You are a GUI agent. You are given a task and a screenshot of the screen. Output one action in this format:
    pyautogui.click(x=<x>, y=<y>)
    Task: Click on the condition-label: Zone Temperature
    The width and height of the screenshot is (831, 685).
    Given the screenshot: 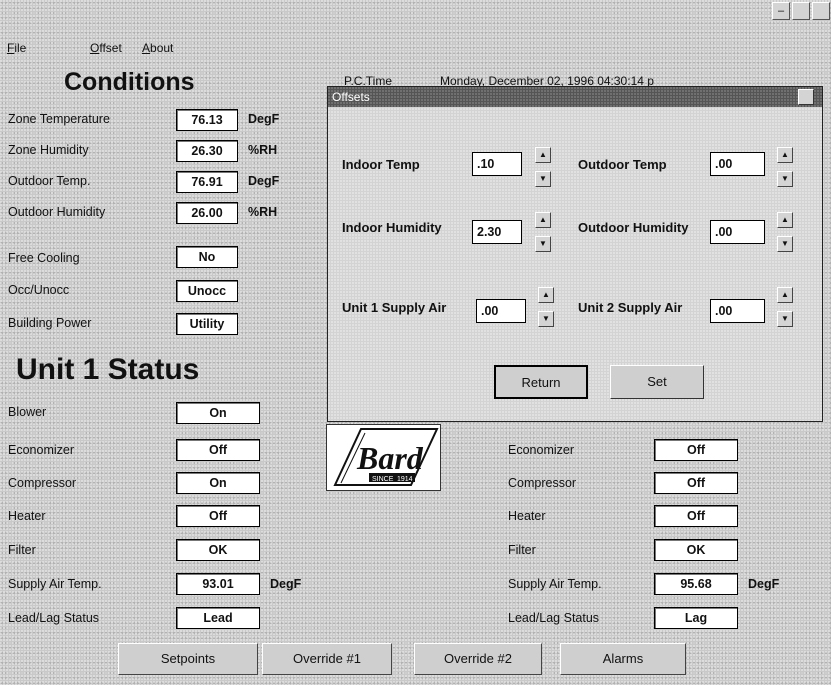 What is the action you would take?
    pyautogui.click(x=59, y=119)
    